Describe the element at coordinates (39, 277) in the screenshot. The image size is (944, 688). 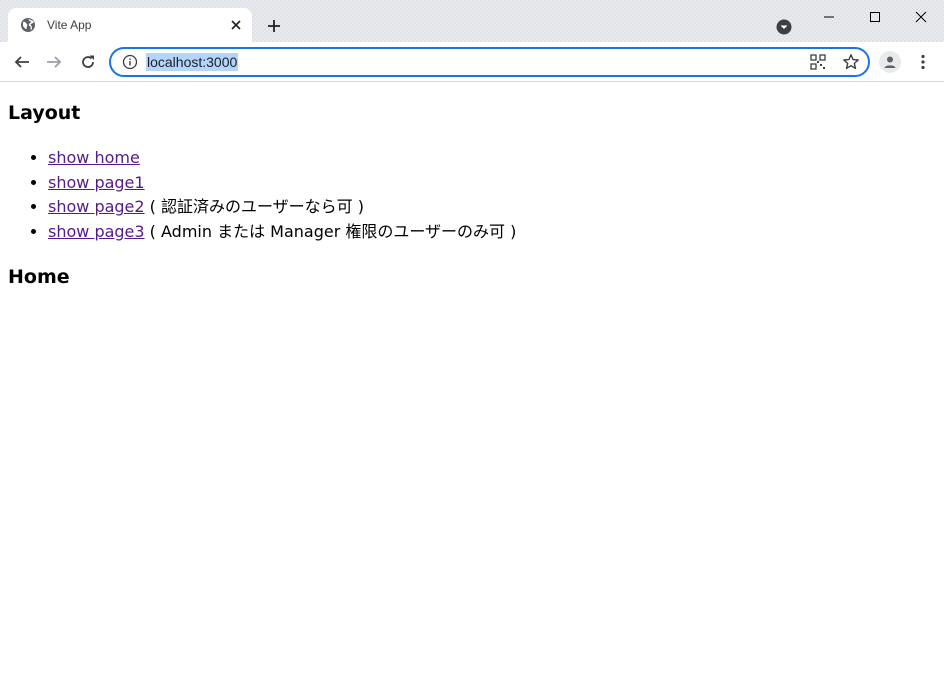
I see `home-heading: Home` at that location.